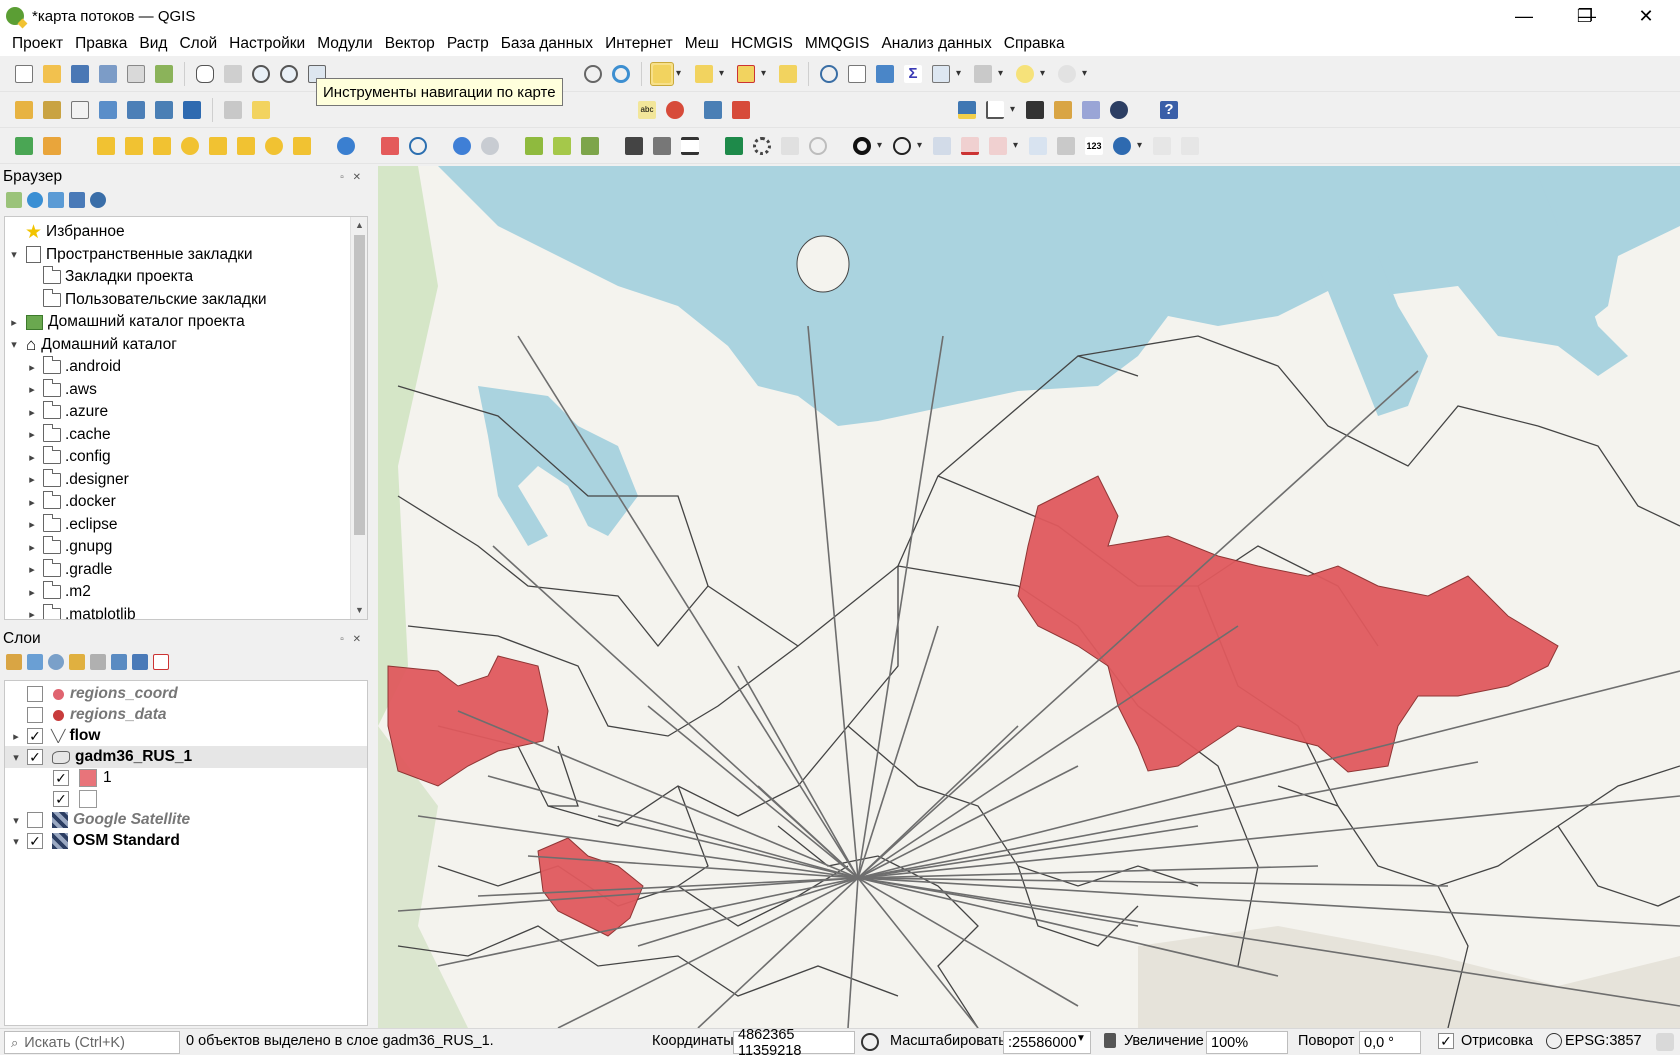  What do you see at coordinates (1071, 74) in the screenshot?
I see `locator-icon` at bounding box center [1071, 74].